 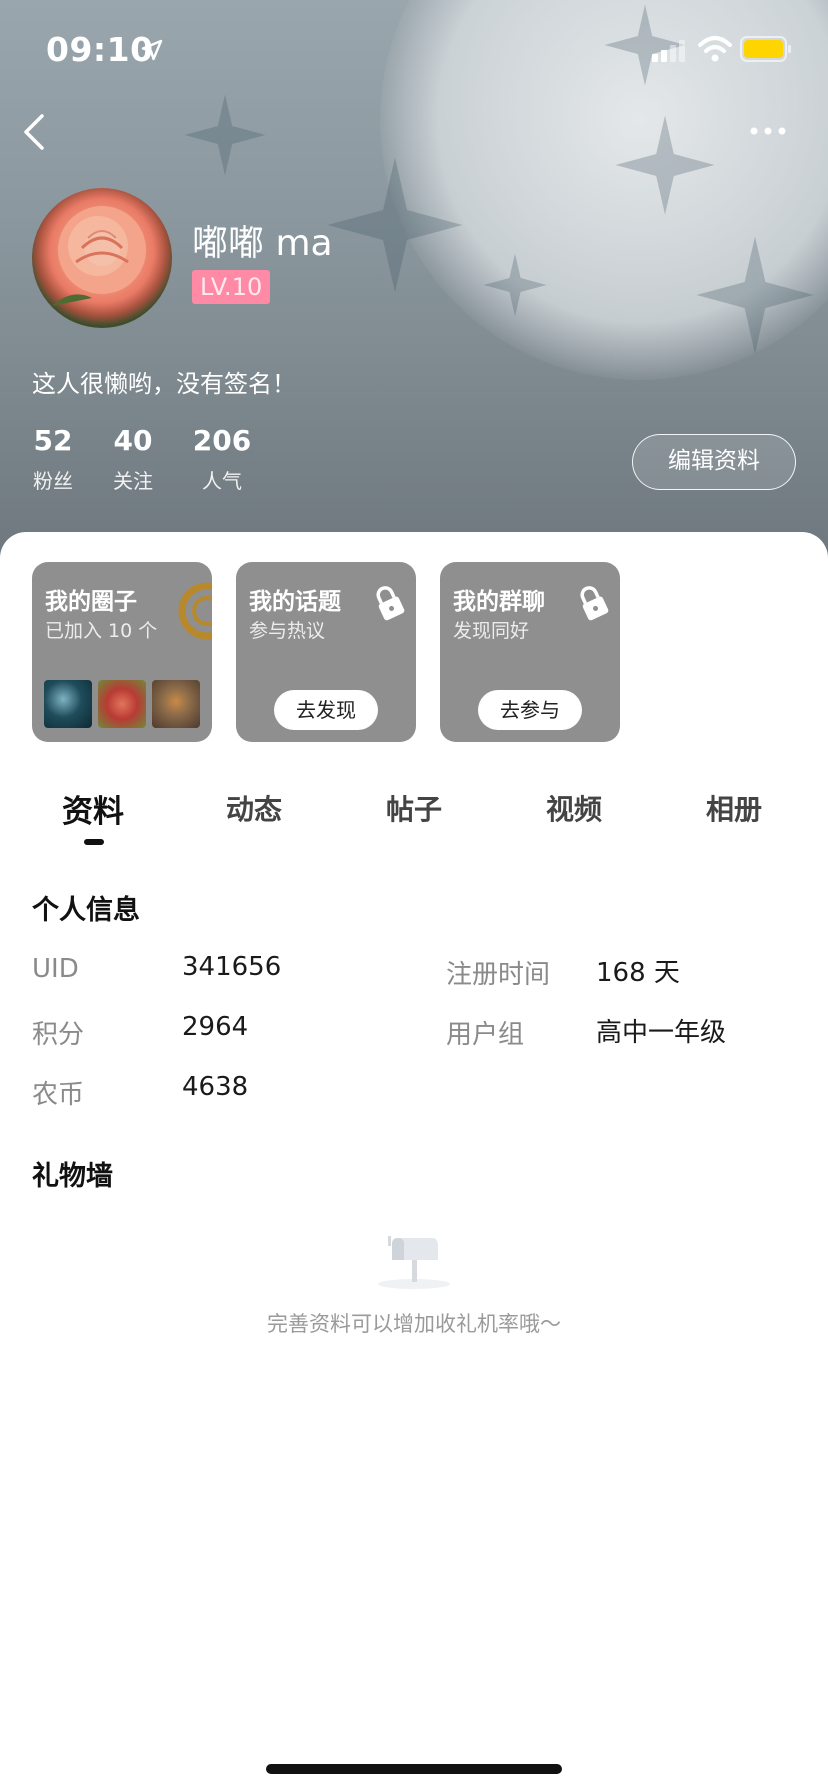 I want to click on stat-value: 52, so click(x=53, y=440).